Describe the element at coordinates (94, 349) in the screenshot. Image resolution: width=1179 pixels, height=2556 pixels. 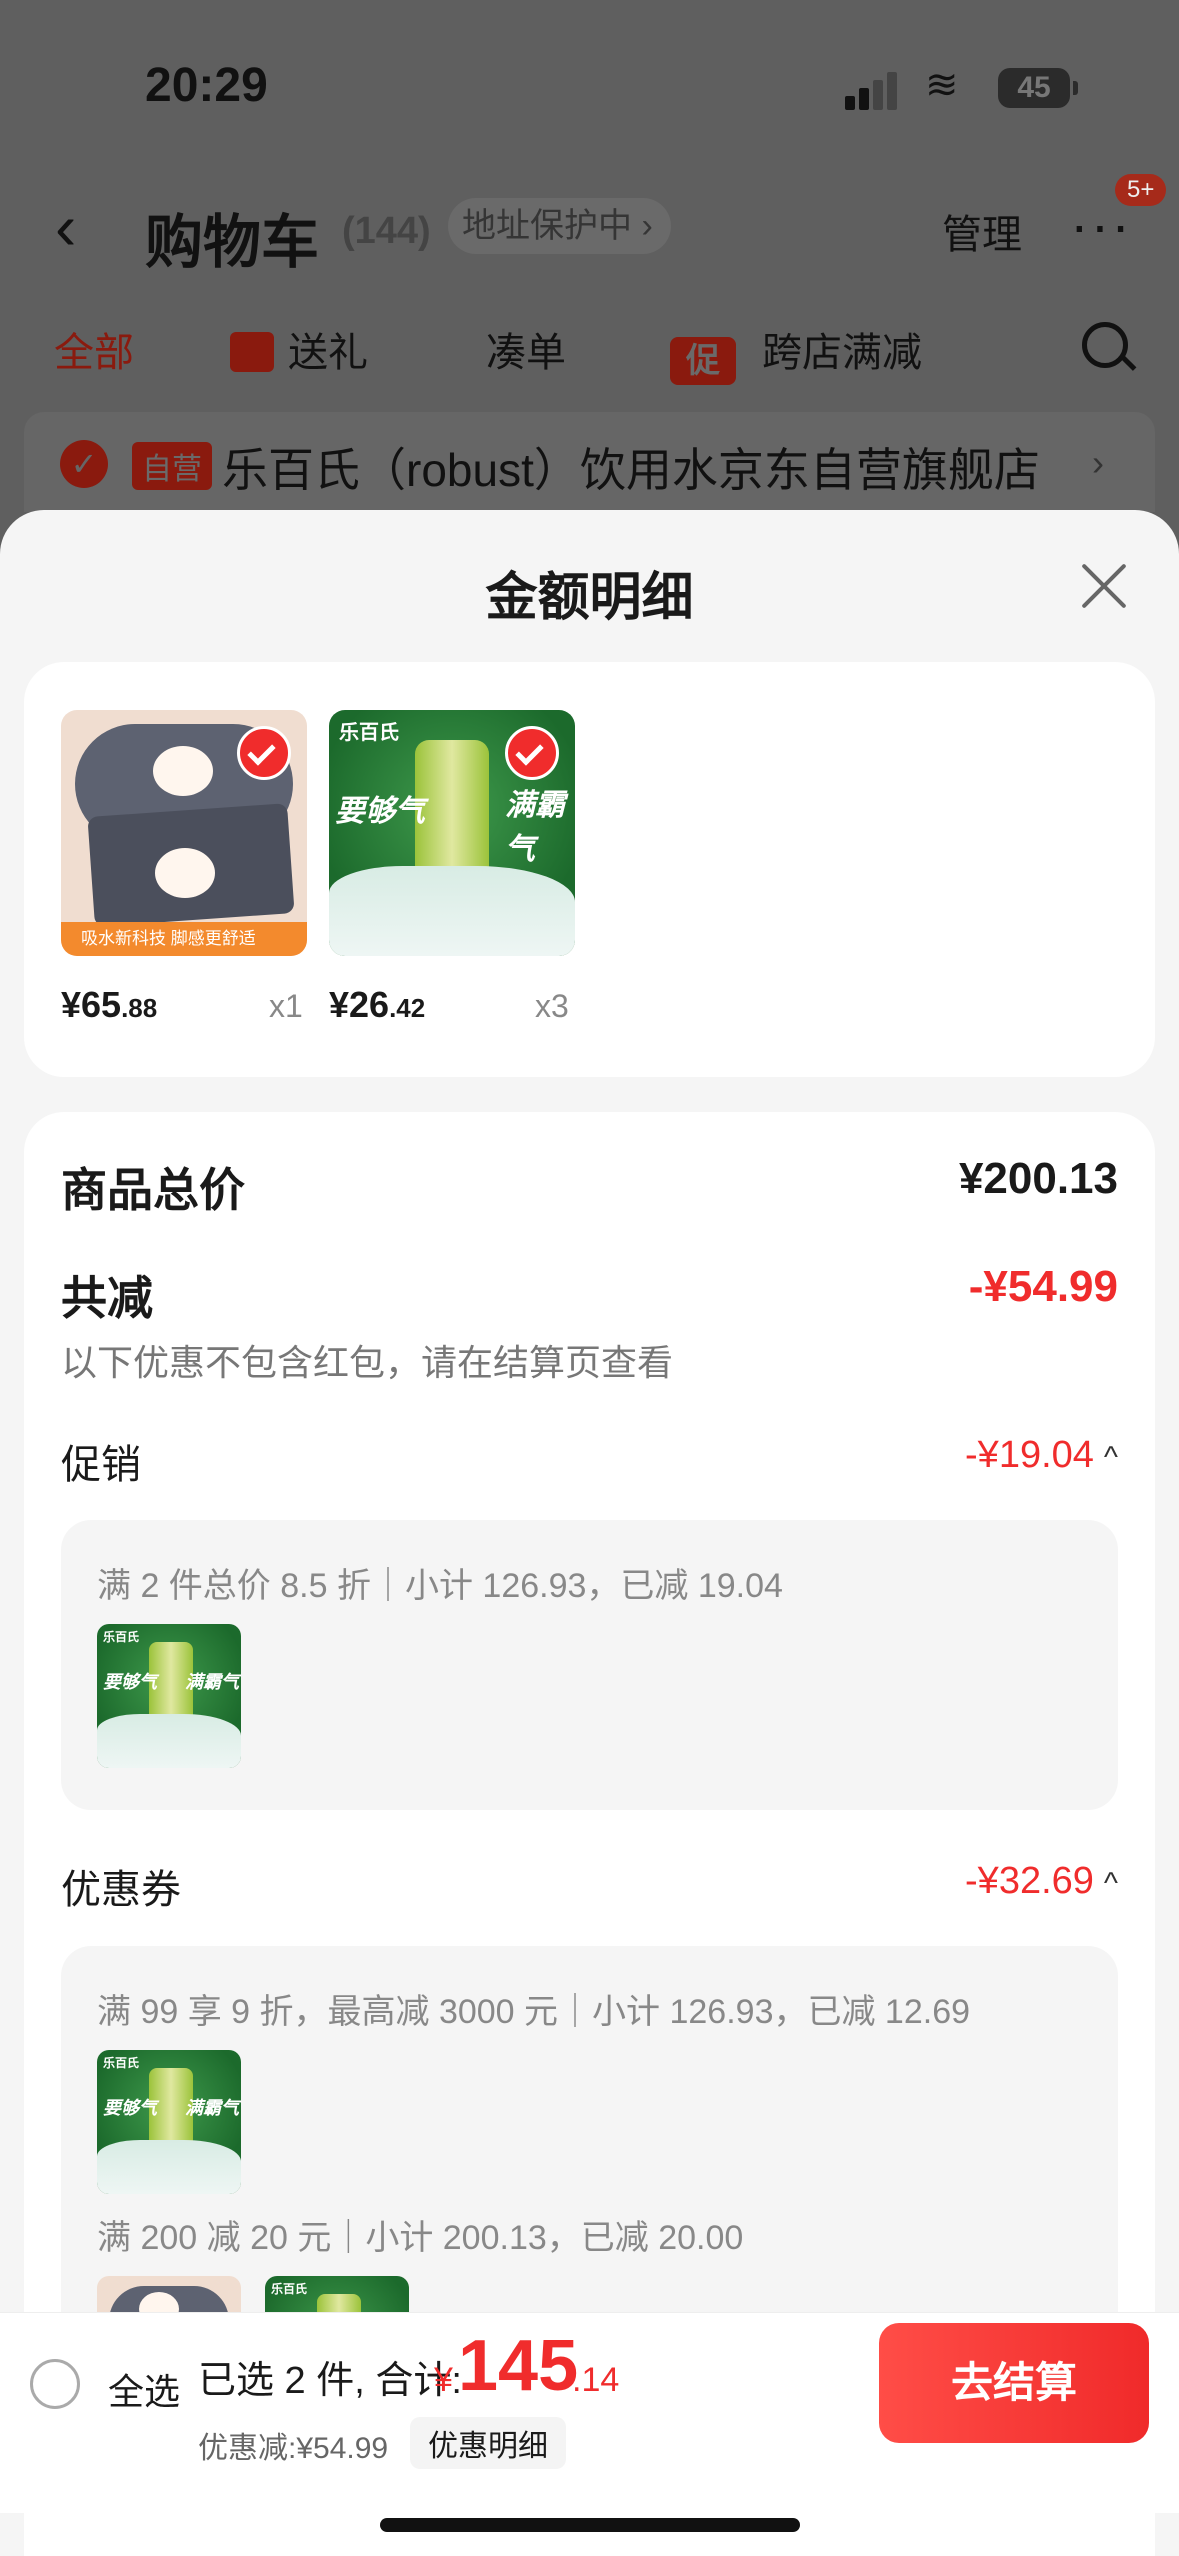
I see `tab-all: 全部` at that location.